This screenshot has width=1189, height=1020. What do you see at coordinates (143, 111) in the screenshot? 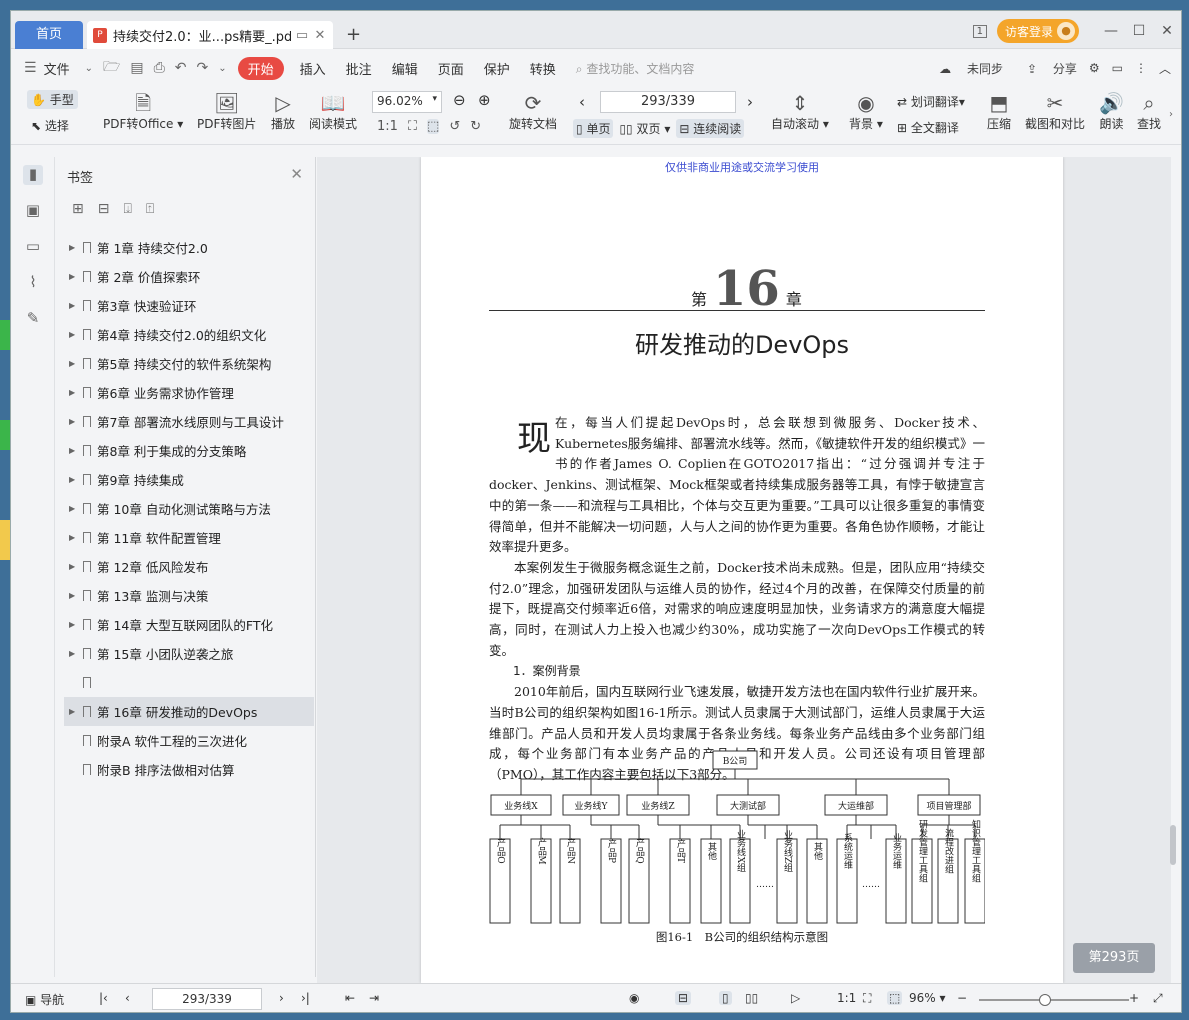
I see `pdf-to-office-button: 🗎 PDF转Office ▾` at bounding box center [143, 111].